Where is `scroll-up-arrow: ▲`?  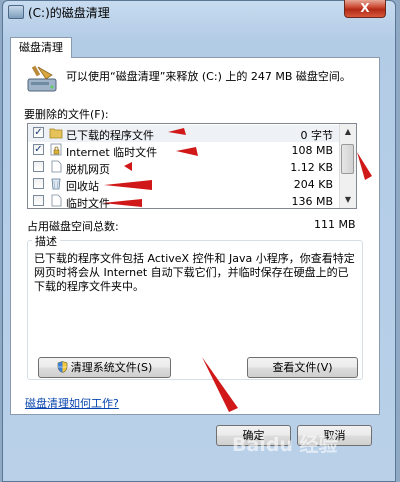
scroll-up-arrow: ▲ is located at coordinates (348, 132).